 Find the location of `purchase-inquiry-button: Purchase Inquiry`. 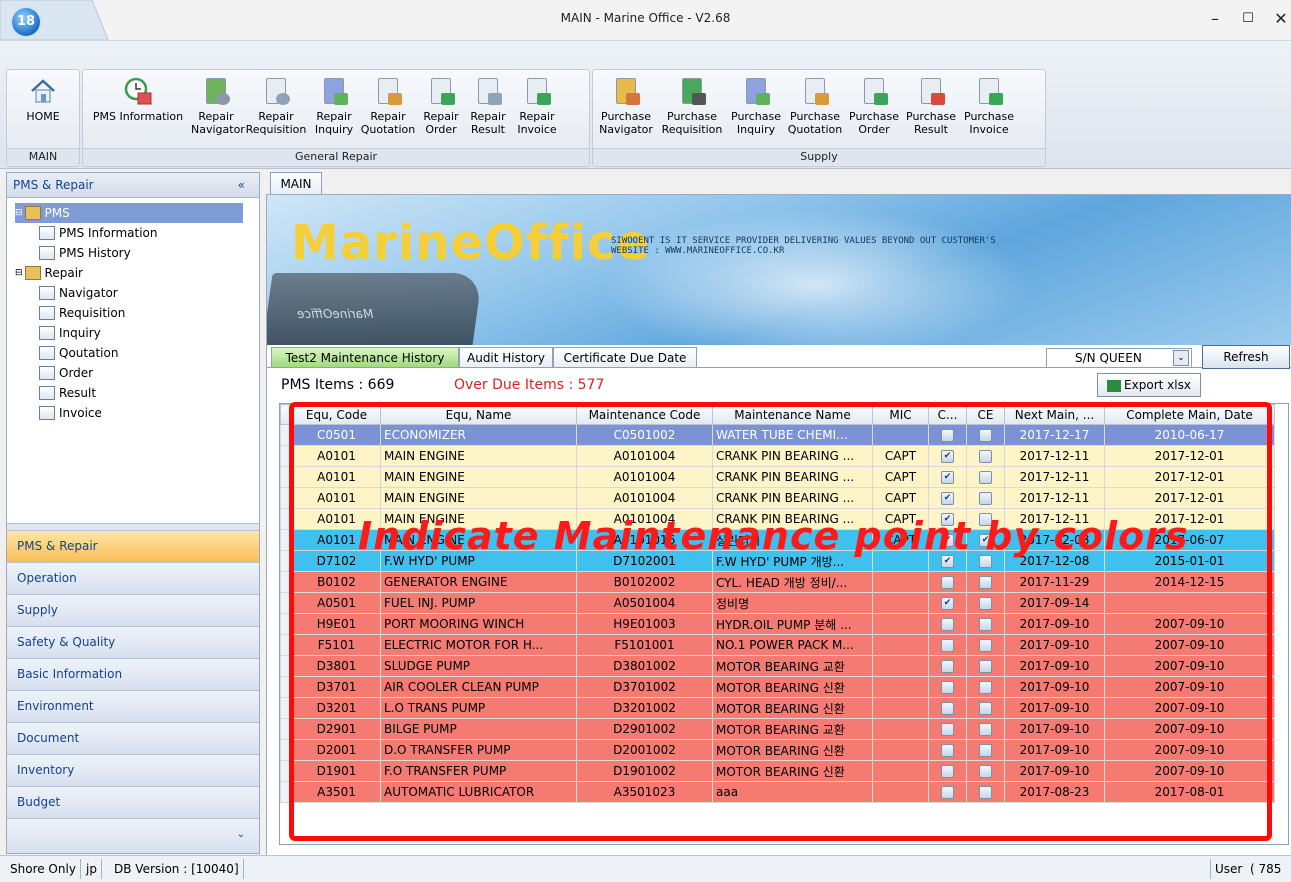

purchase-inquiry-button: Purchase Inquiry is located at coordinates (756, 105).